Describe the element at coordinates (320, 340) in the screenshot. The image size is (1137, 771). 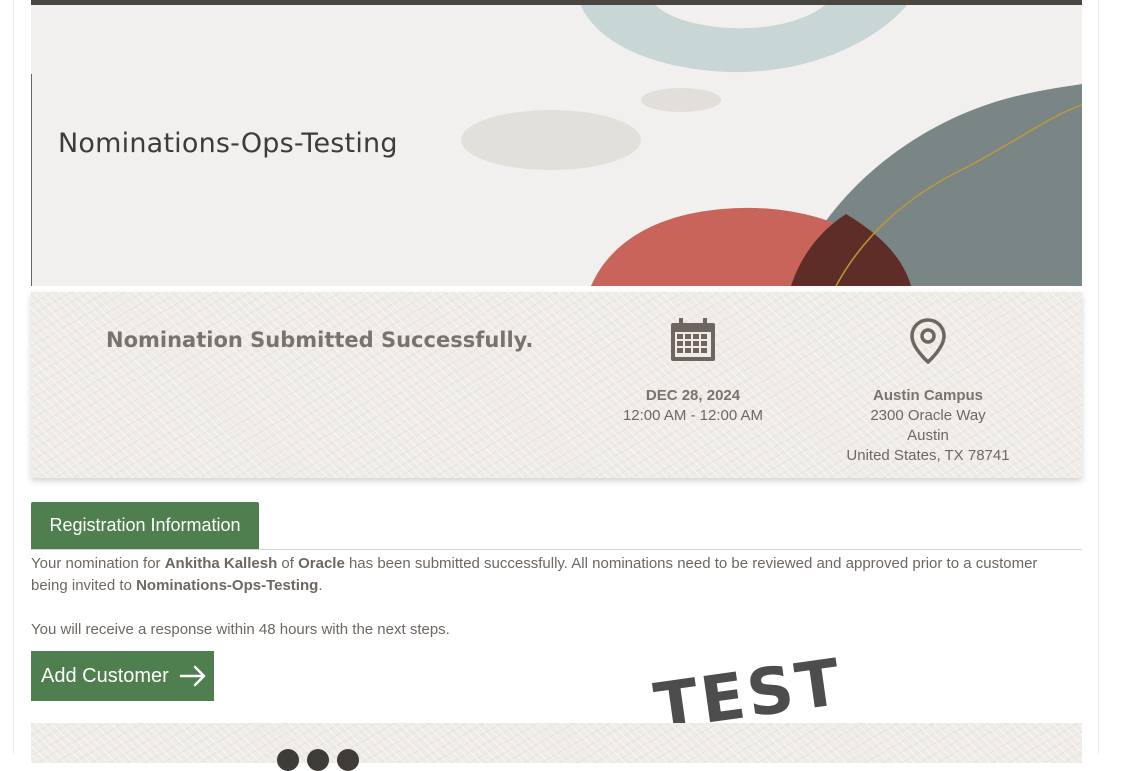
I see `status-heading: Nomination Submitted Successfully.` at that location.